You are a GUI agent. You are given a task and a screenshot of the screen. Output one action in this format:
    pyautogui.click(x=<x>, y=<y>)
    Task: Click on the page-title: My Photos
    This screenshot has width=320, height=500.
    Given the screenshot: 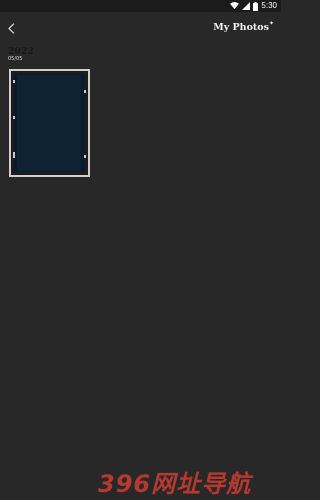 What is the action you would take?
    pyautogui.click(x=241, y=27)
    